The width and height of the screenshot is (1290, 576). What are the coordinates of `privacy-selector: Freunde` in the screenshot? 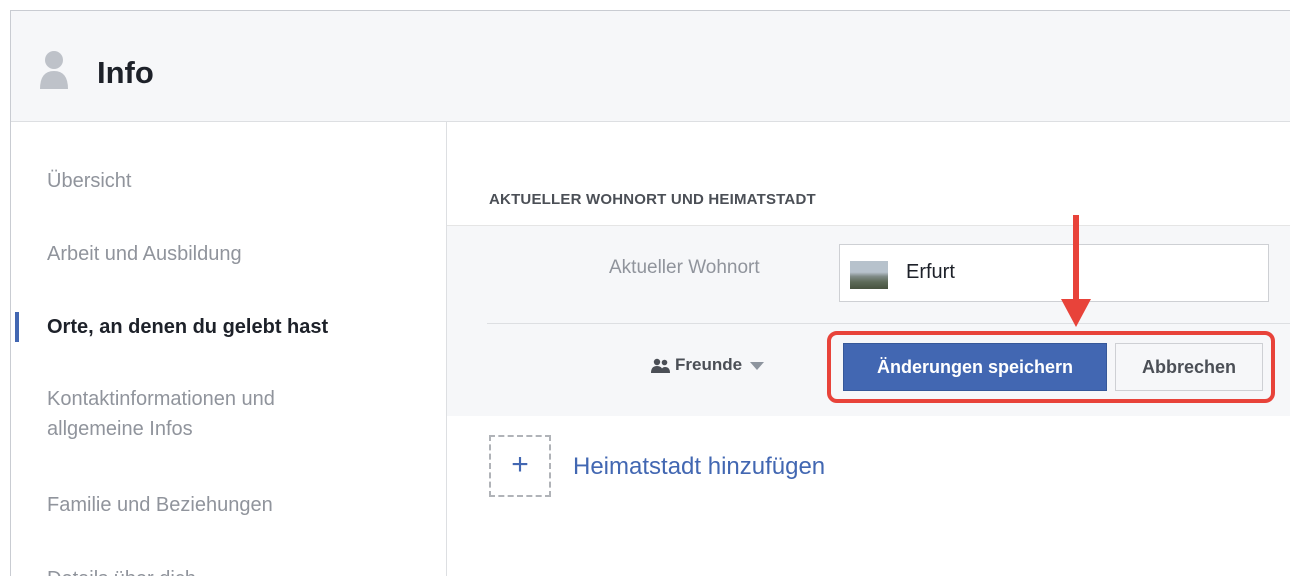 It's located at (708, 365).